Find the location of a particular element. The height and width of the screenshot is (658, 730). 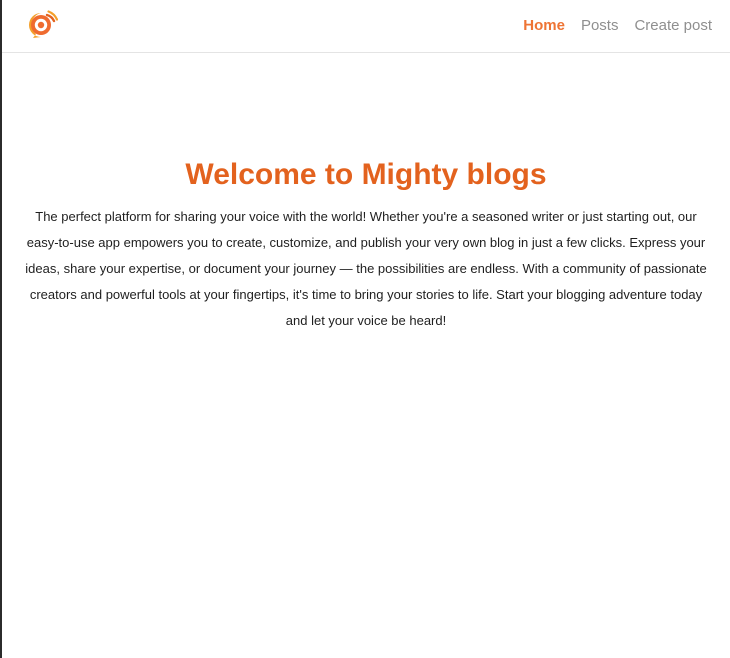

brand-logo-link is located at coordinates (41, 25).